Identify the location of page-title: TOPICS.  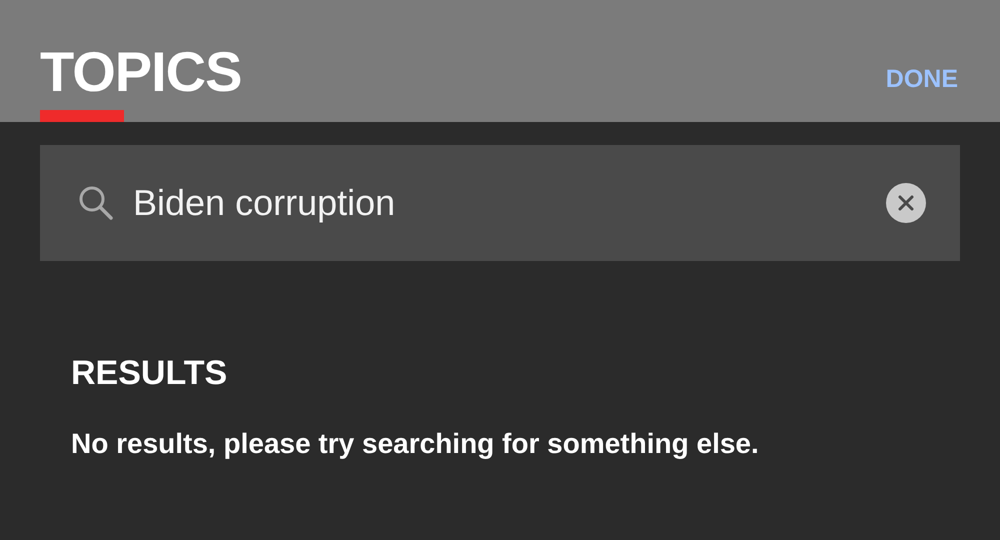
(141, 72).